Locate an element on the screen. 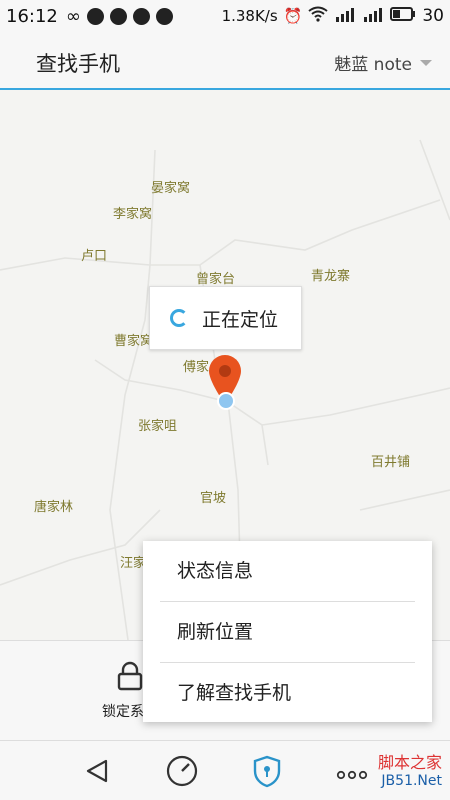  net-speed: 1.38K/s is located at coordinates (249, 16).